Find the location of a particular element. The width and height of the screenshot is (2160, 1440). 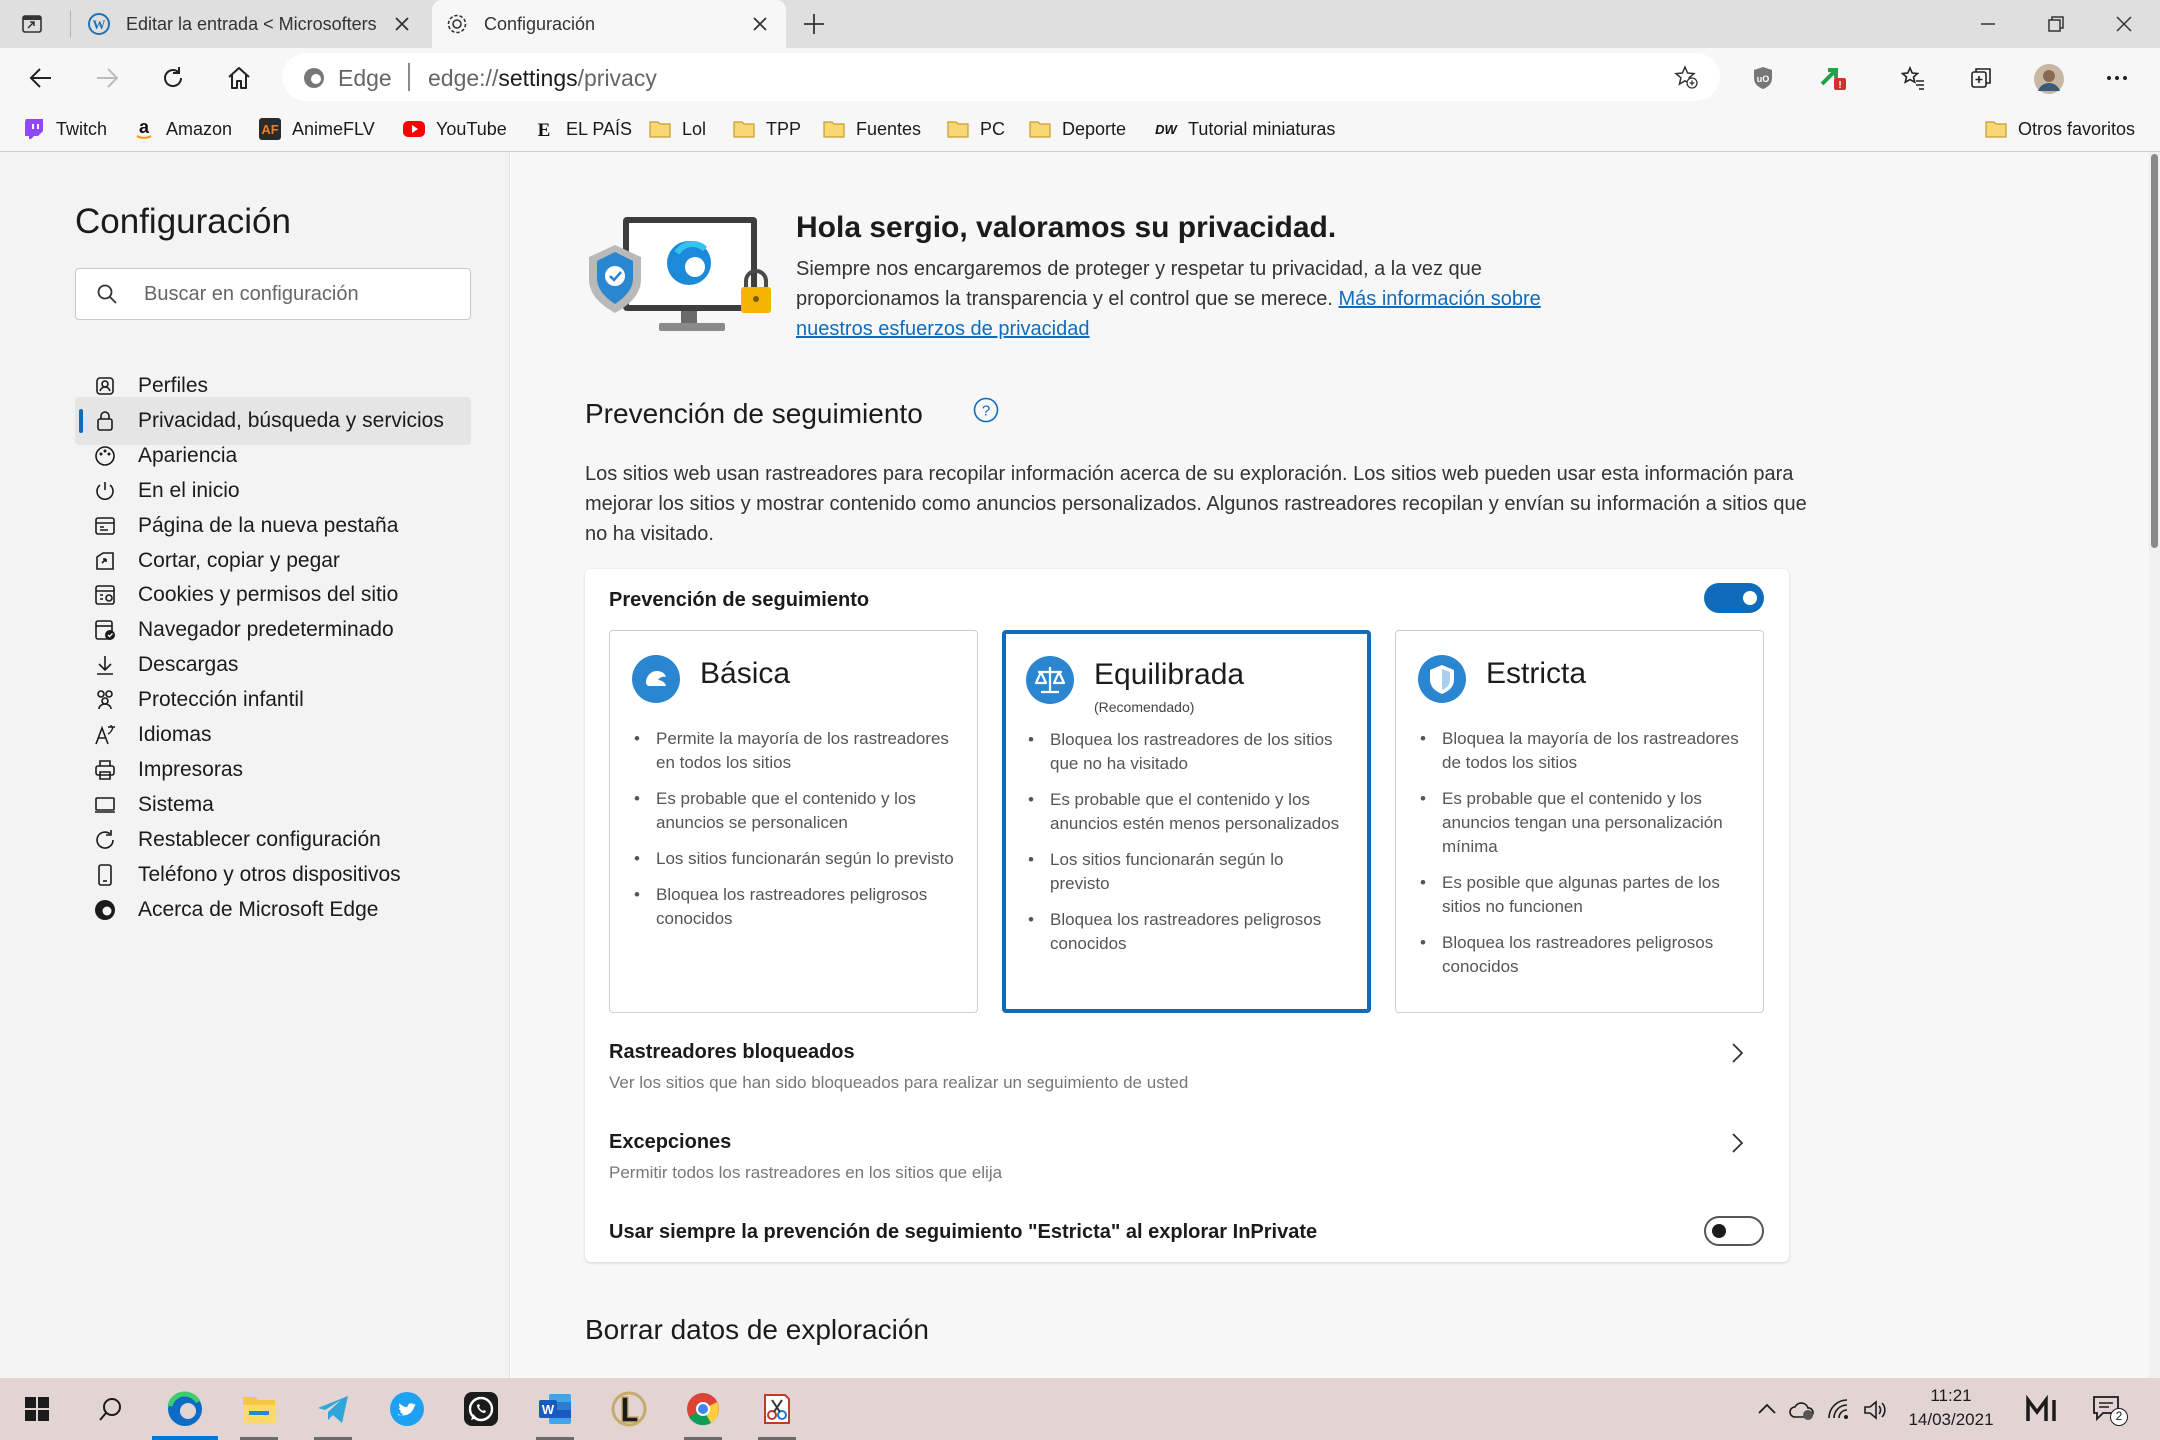

favorite-folder-lol: Lol is located at coordinates (677, 129).